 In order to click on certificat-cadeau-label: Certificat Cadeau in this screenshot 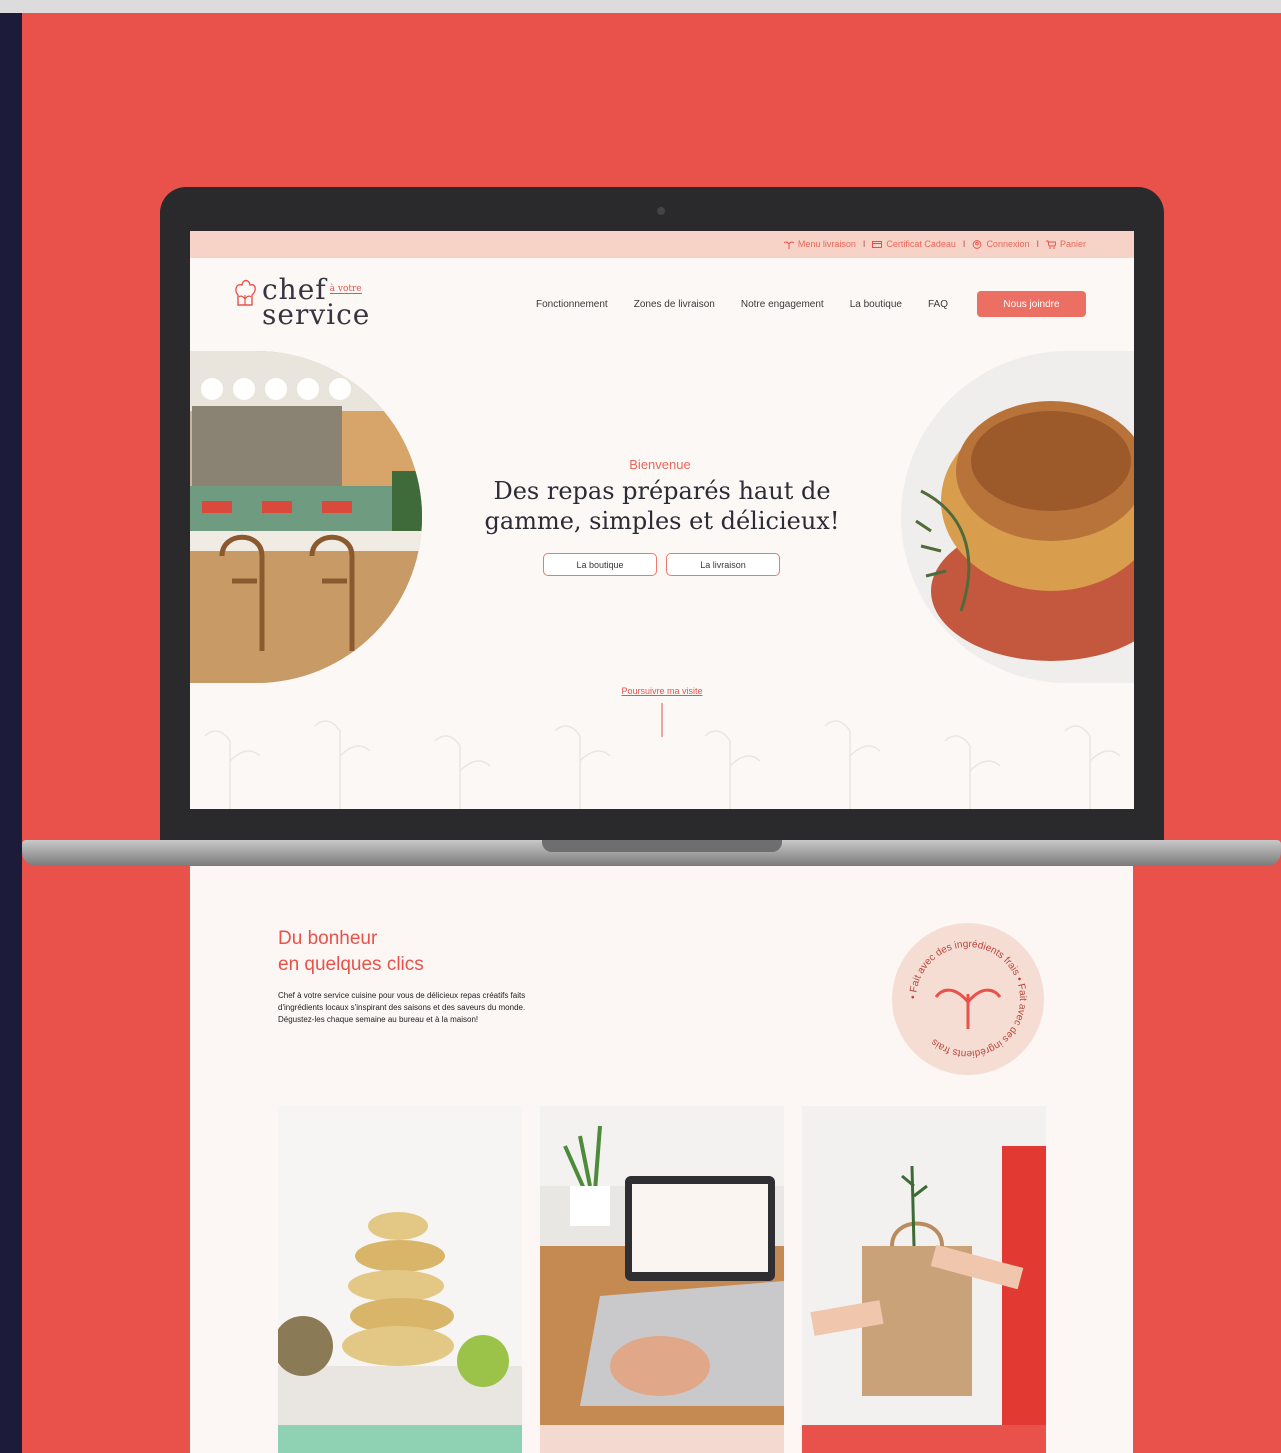, I will do `click(921, 244)`.